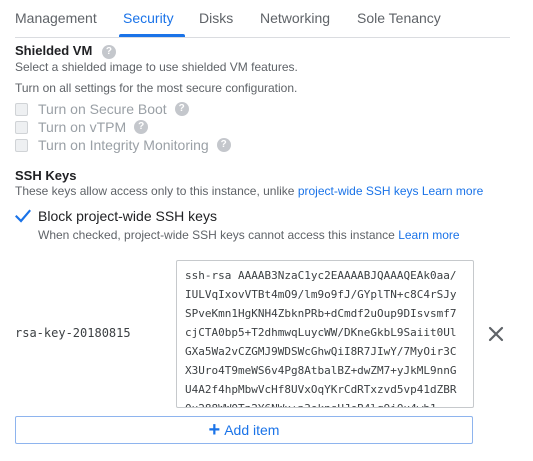  I want to click on add-item-label: Add item, so click(252, 430).